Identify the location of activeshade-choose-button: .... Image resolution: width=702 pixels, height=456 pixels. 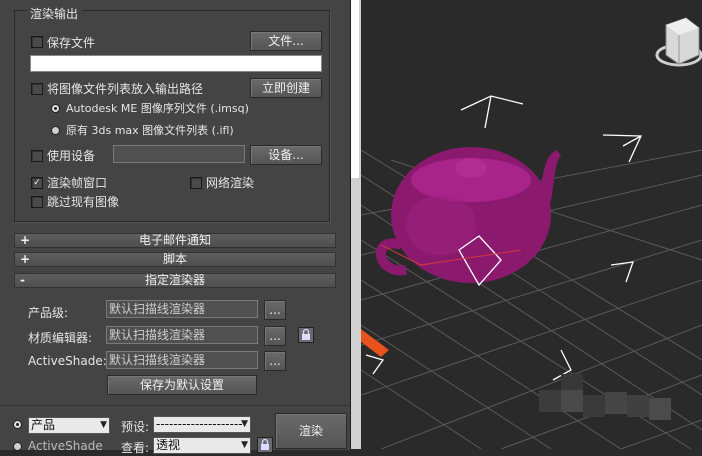
(275, 361).